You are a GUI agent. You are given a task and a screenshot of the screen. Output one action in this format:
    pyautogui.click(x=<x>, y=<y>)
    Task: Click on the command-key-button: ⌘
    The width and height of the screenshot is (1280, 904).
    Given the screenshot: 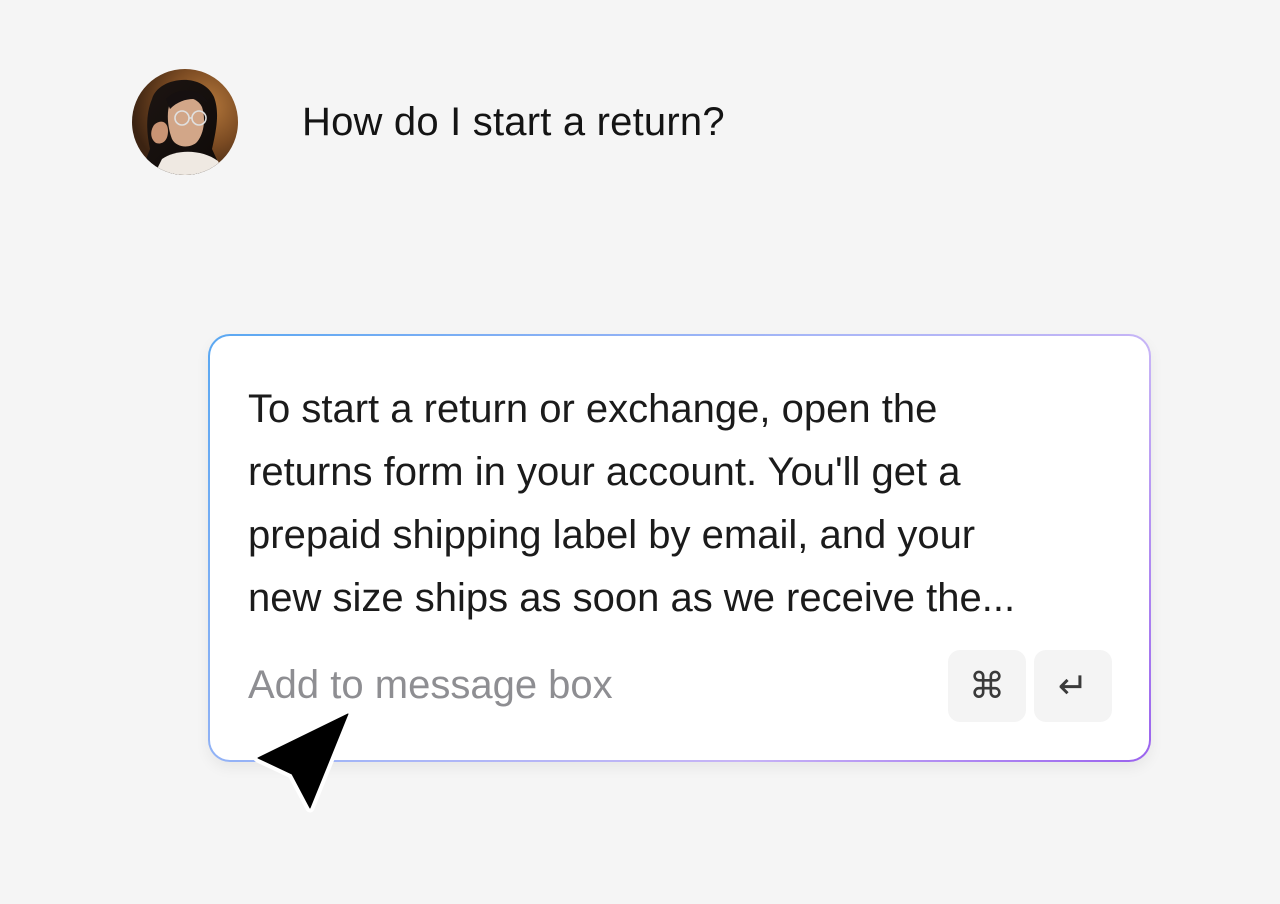 What is the action you would take?
    pyautogui.click(x=987, y=686)
    